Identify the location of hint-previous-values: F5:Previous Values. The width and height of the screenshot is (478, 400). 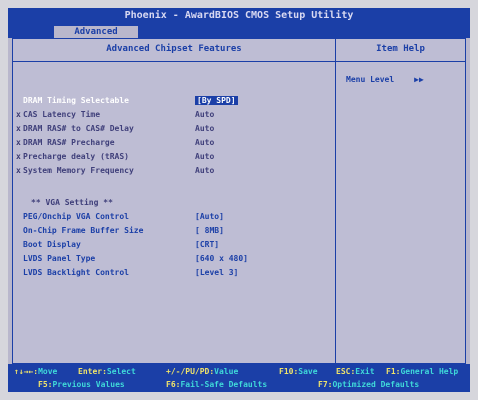
(81, 384).